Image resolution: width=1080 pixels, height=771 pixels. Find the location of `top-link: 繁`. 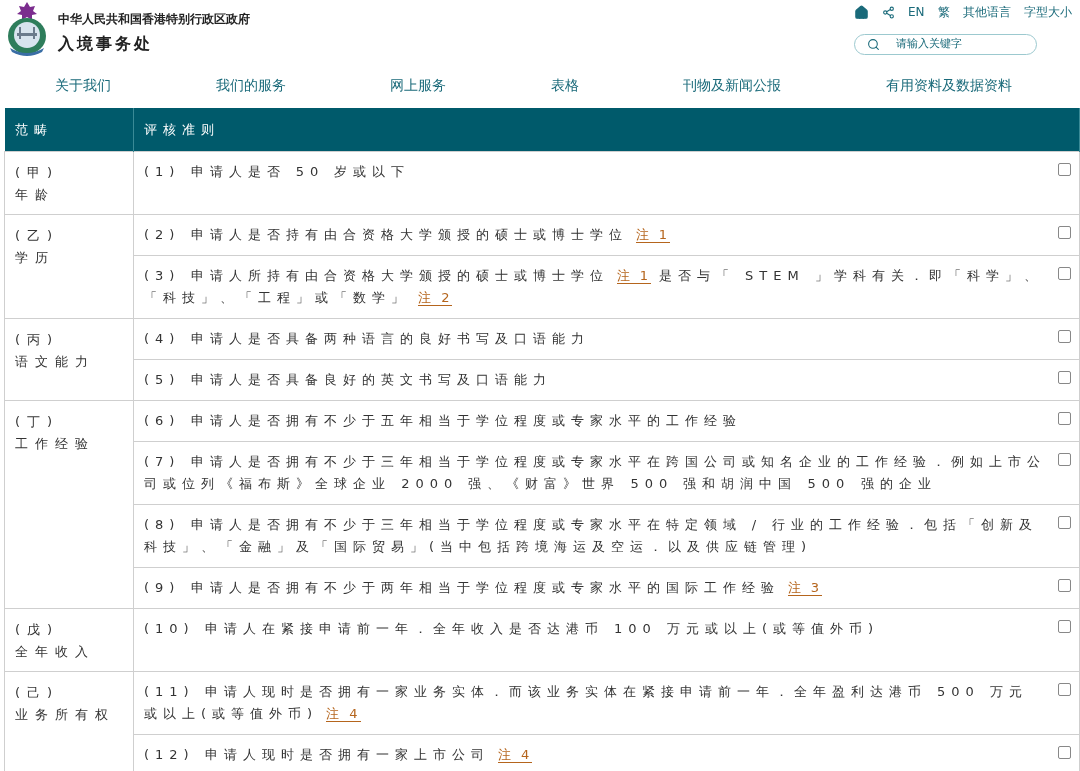

top-link: 繁 is located at coordinates (943, 12).